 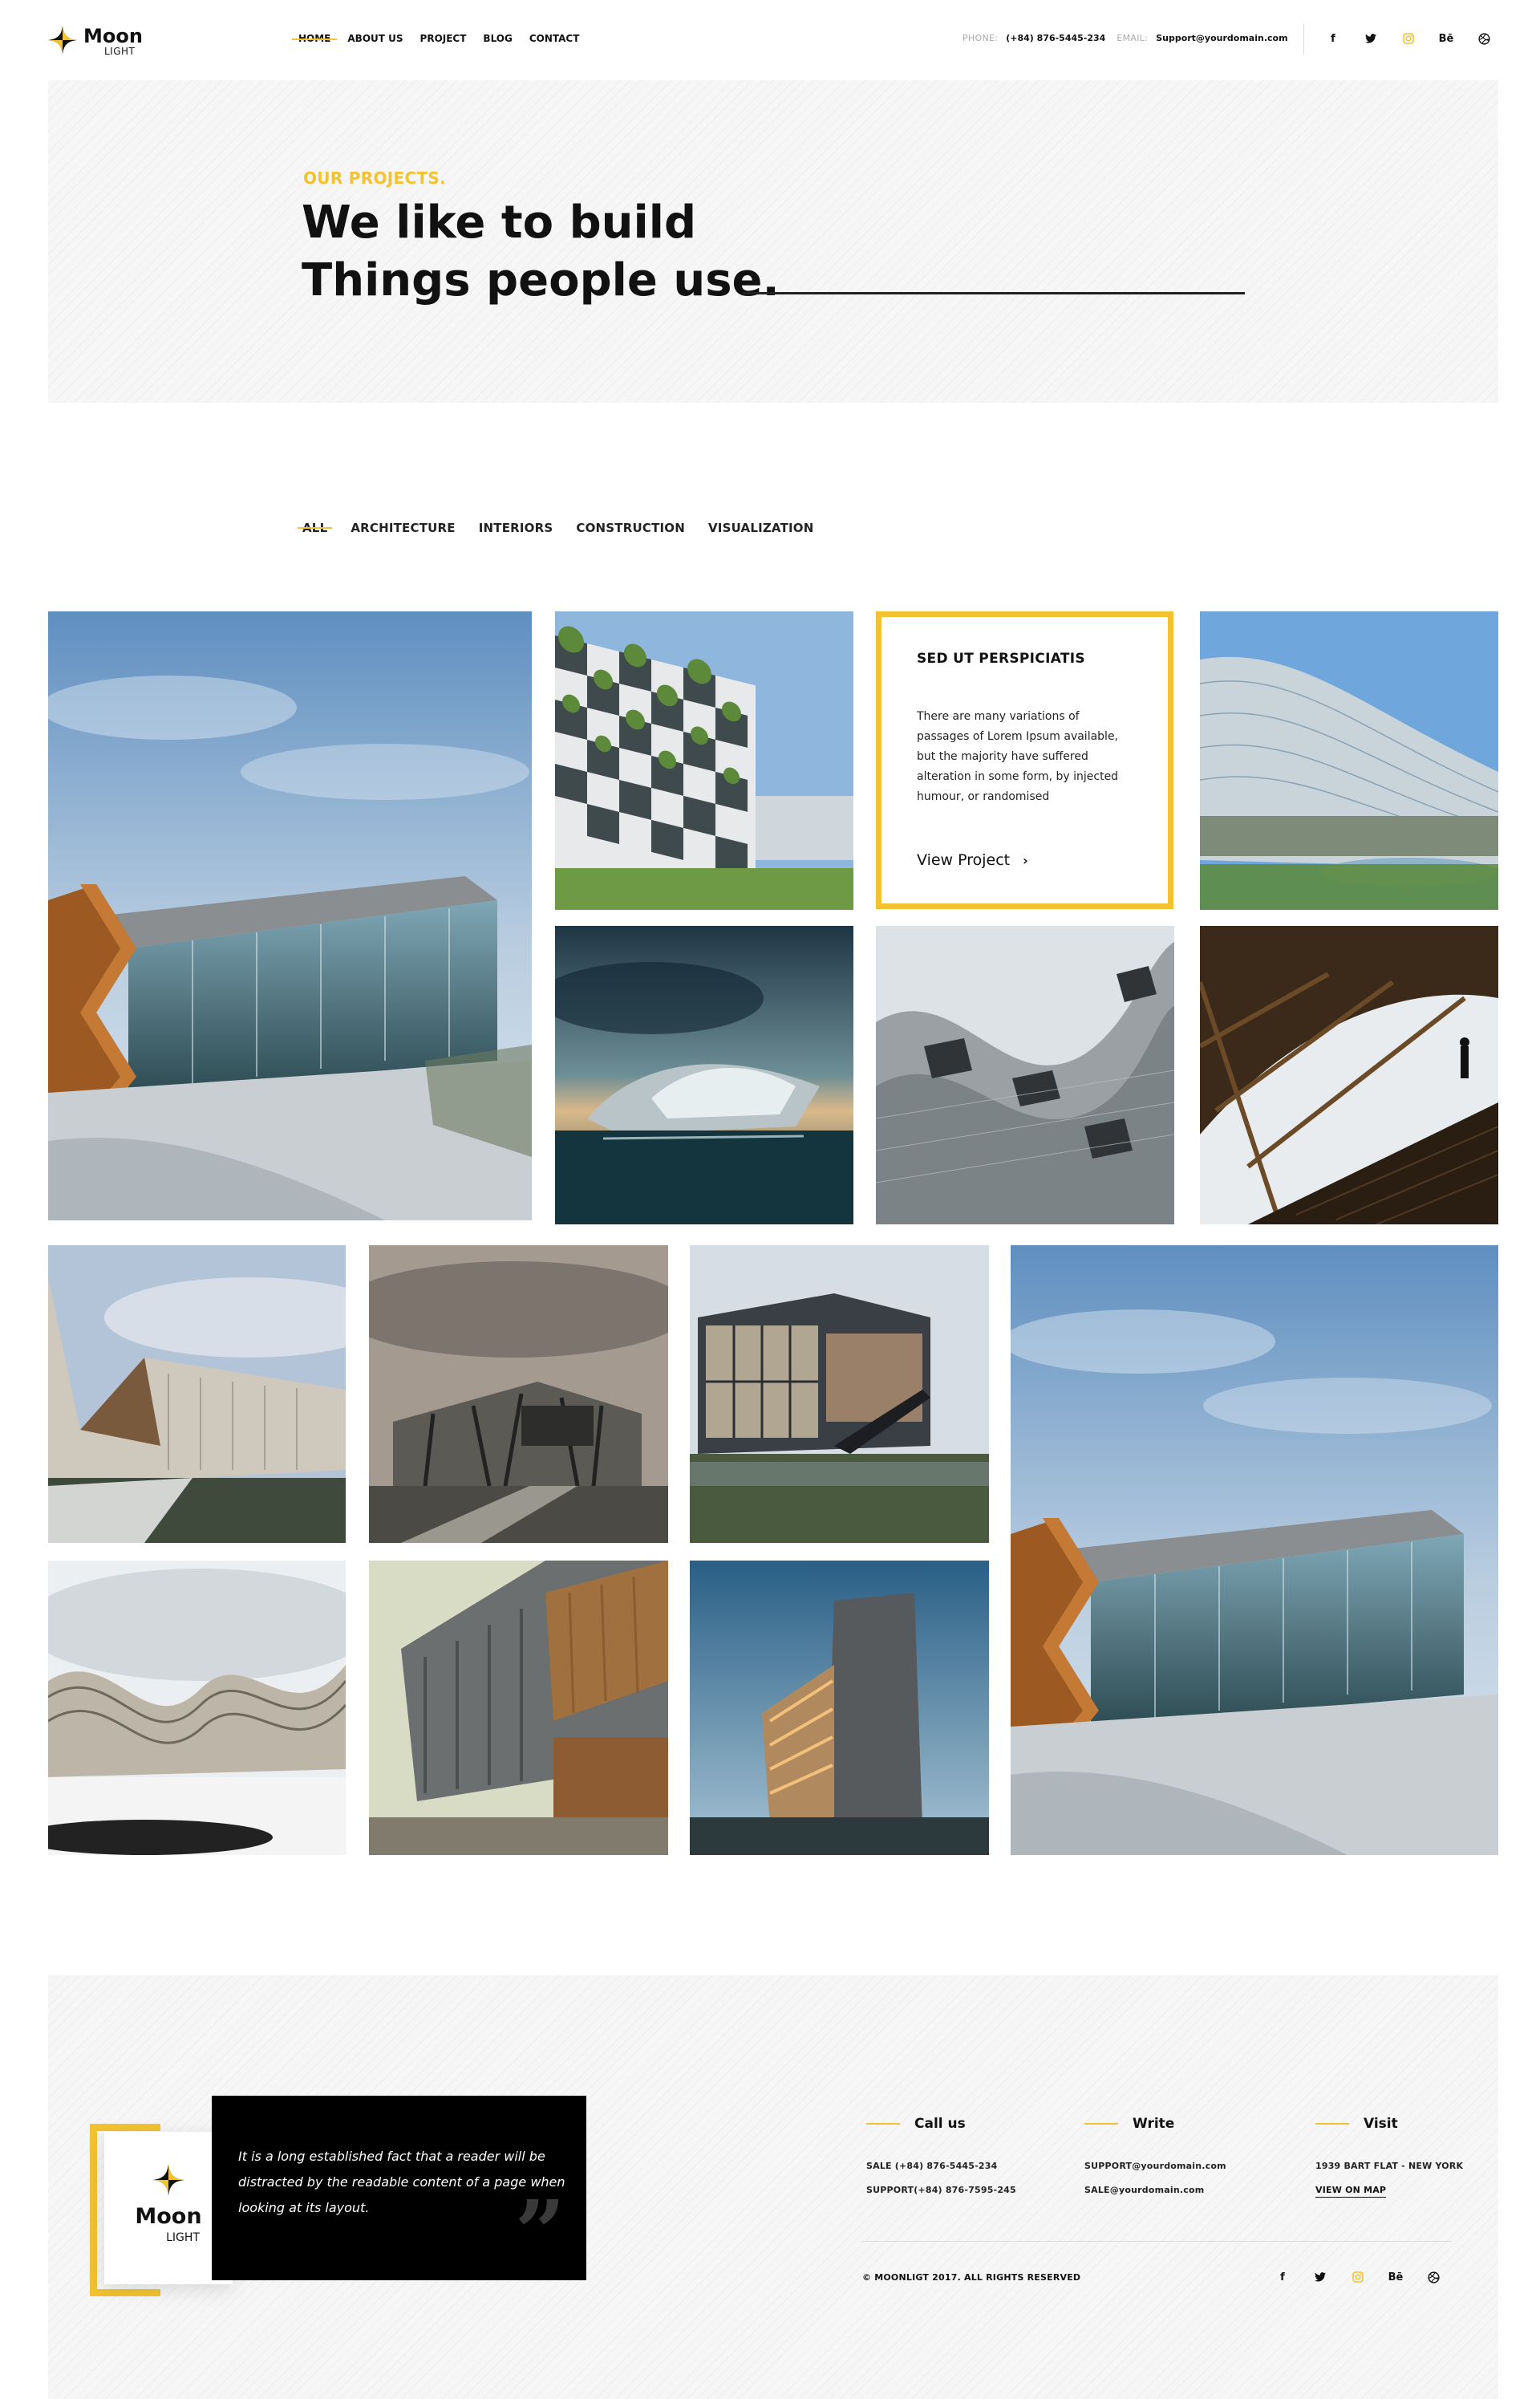 I want to click on hero-title-line-2: Things people use., so click(x=541, y=280).